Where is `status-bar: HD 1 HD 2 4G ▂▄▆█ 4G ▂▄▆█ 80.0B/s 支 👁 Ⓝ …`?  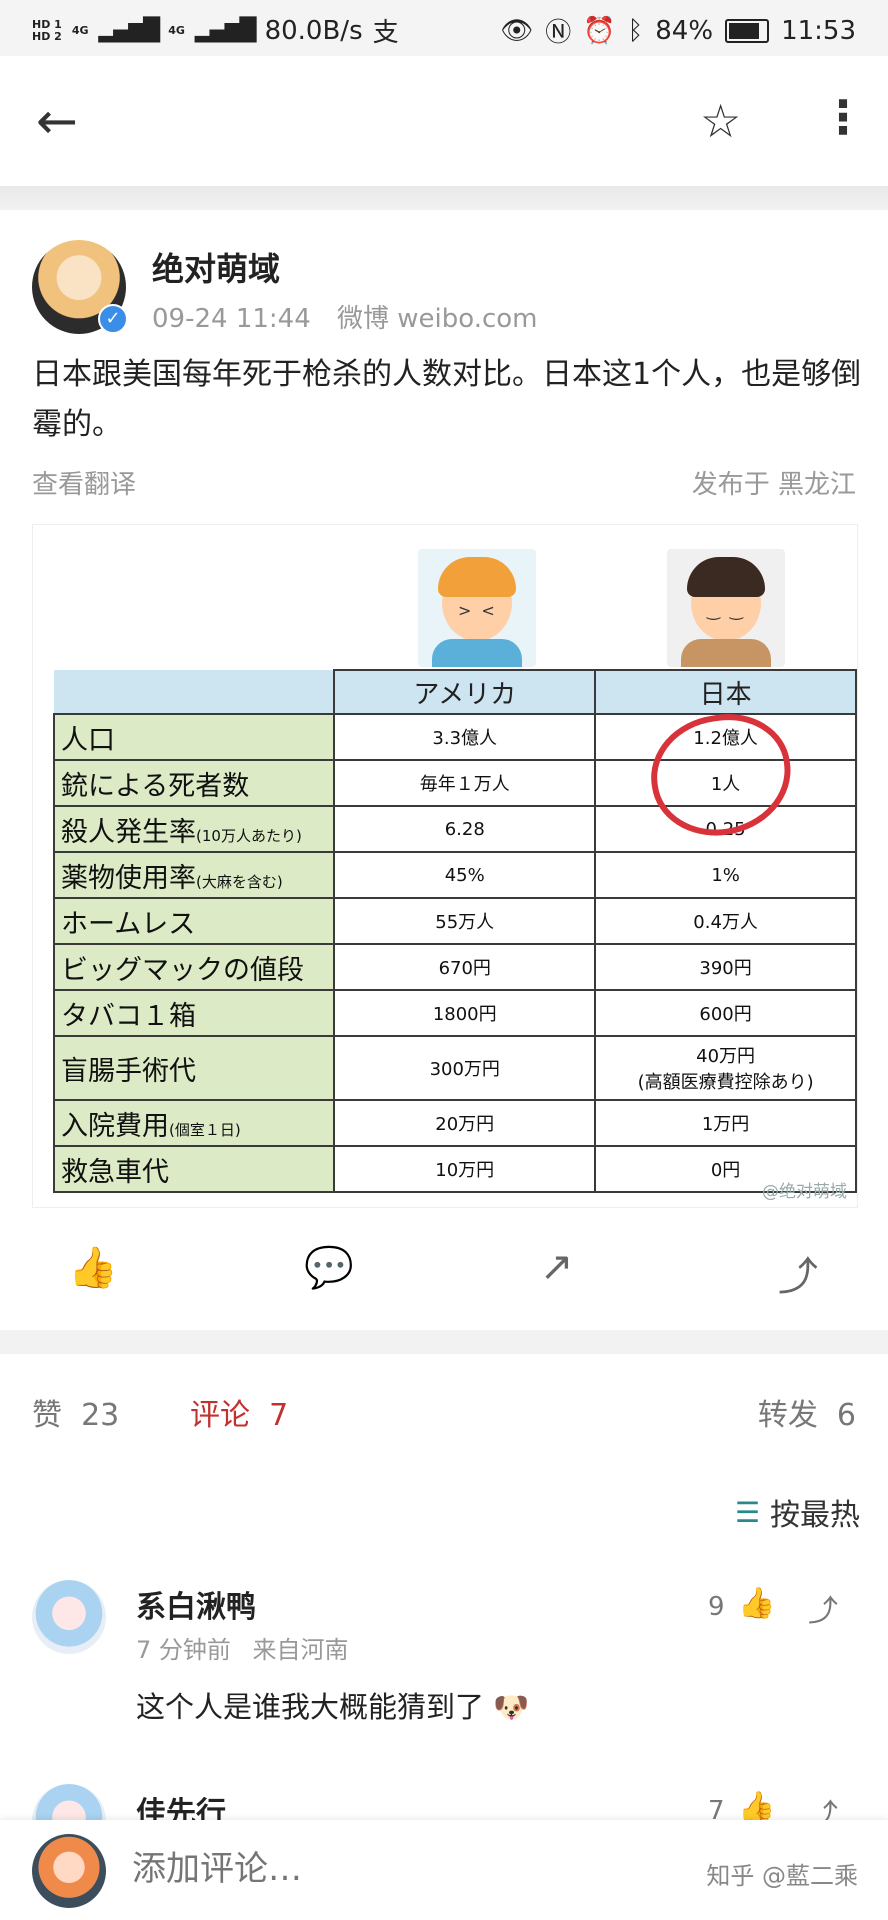 status-bar: HD 1 HD 2 4G ▂▄▆█ 4G ▂▄▆█ 80.0B/s 支 👁 Ⓝ … is located at coordinates (444, 28).